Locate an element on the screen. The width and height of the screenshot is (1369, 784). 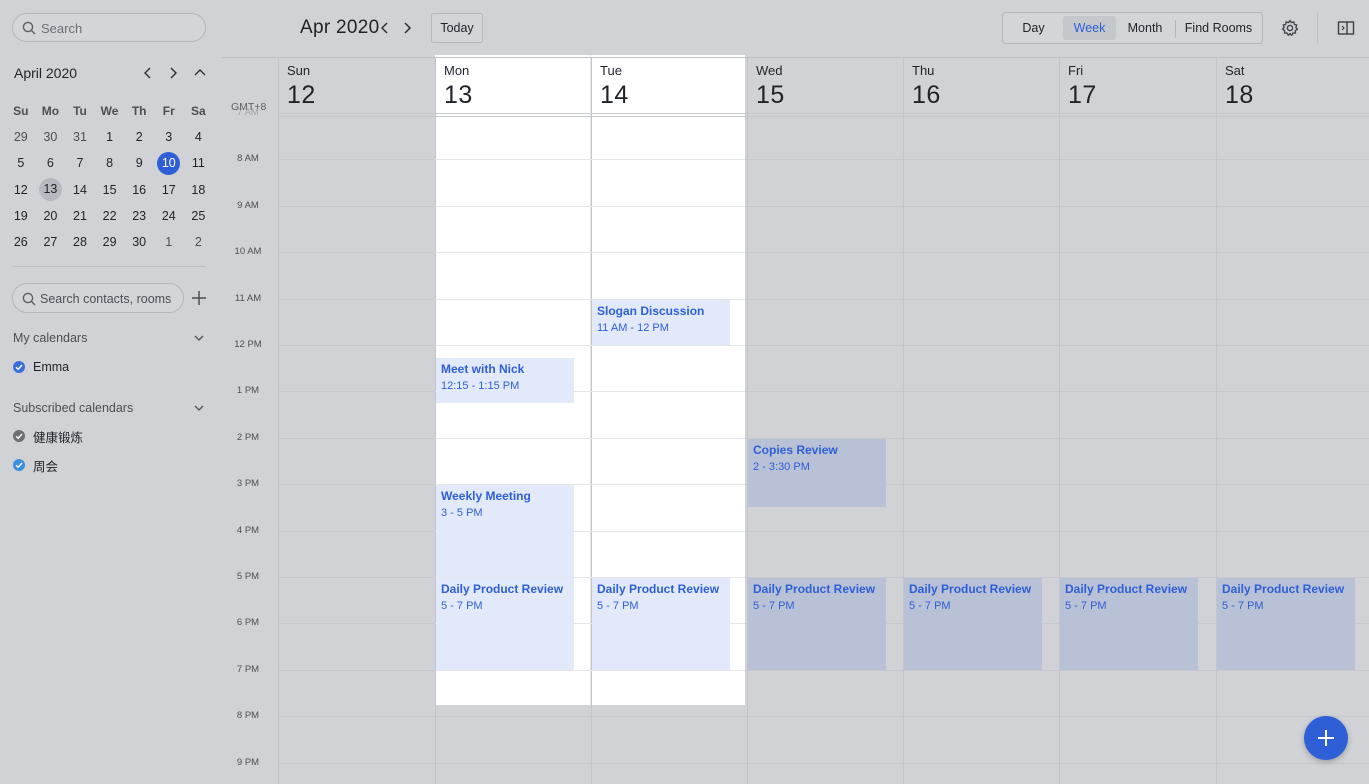
mini-day: 14 is located at coordinates (80, 190).